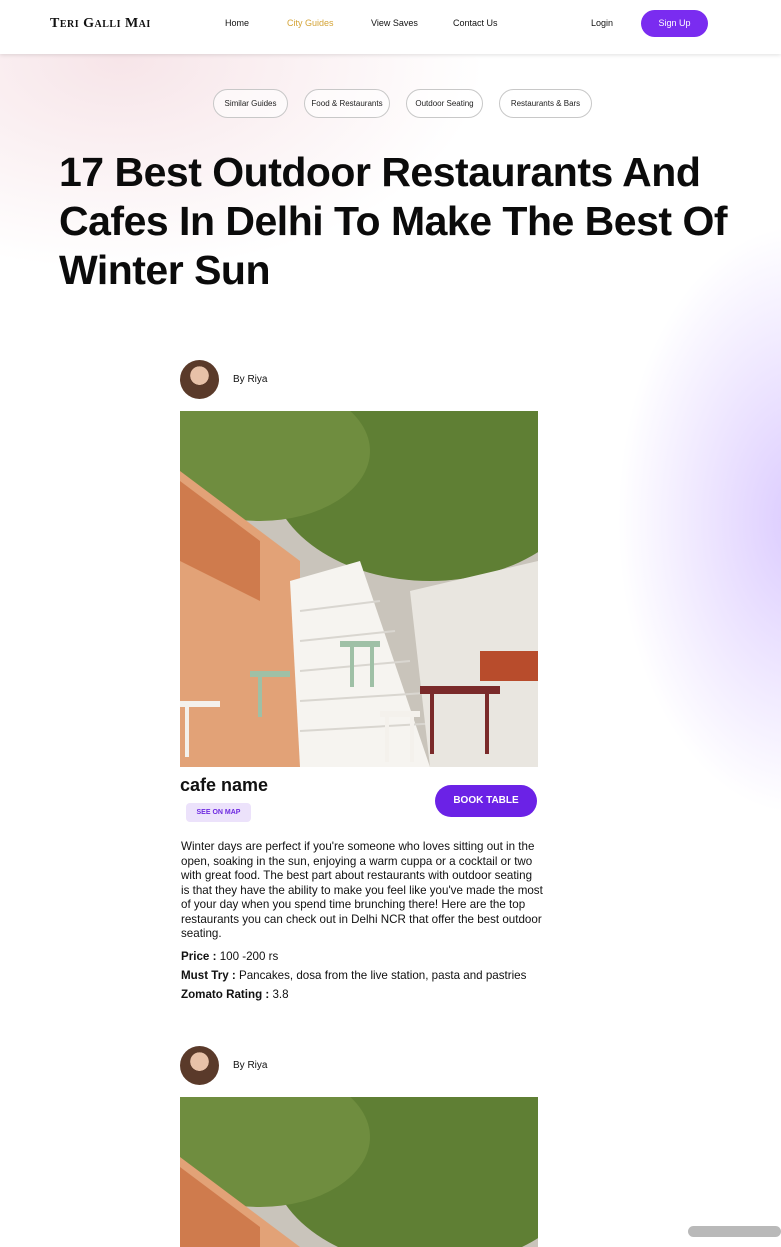 This screenshot has height=1247, width=781. I want to click on tag-similar-guides: Similar Guides, so click(250, 103).